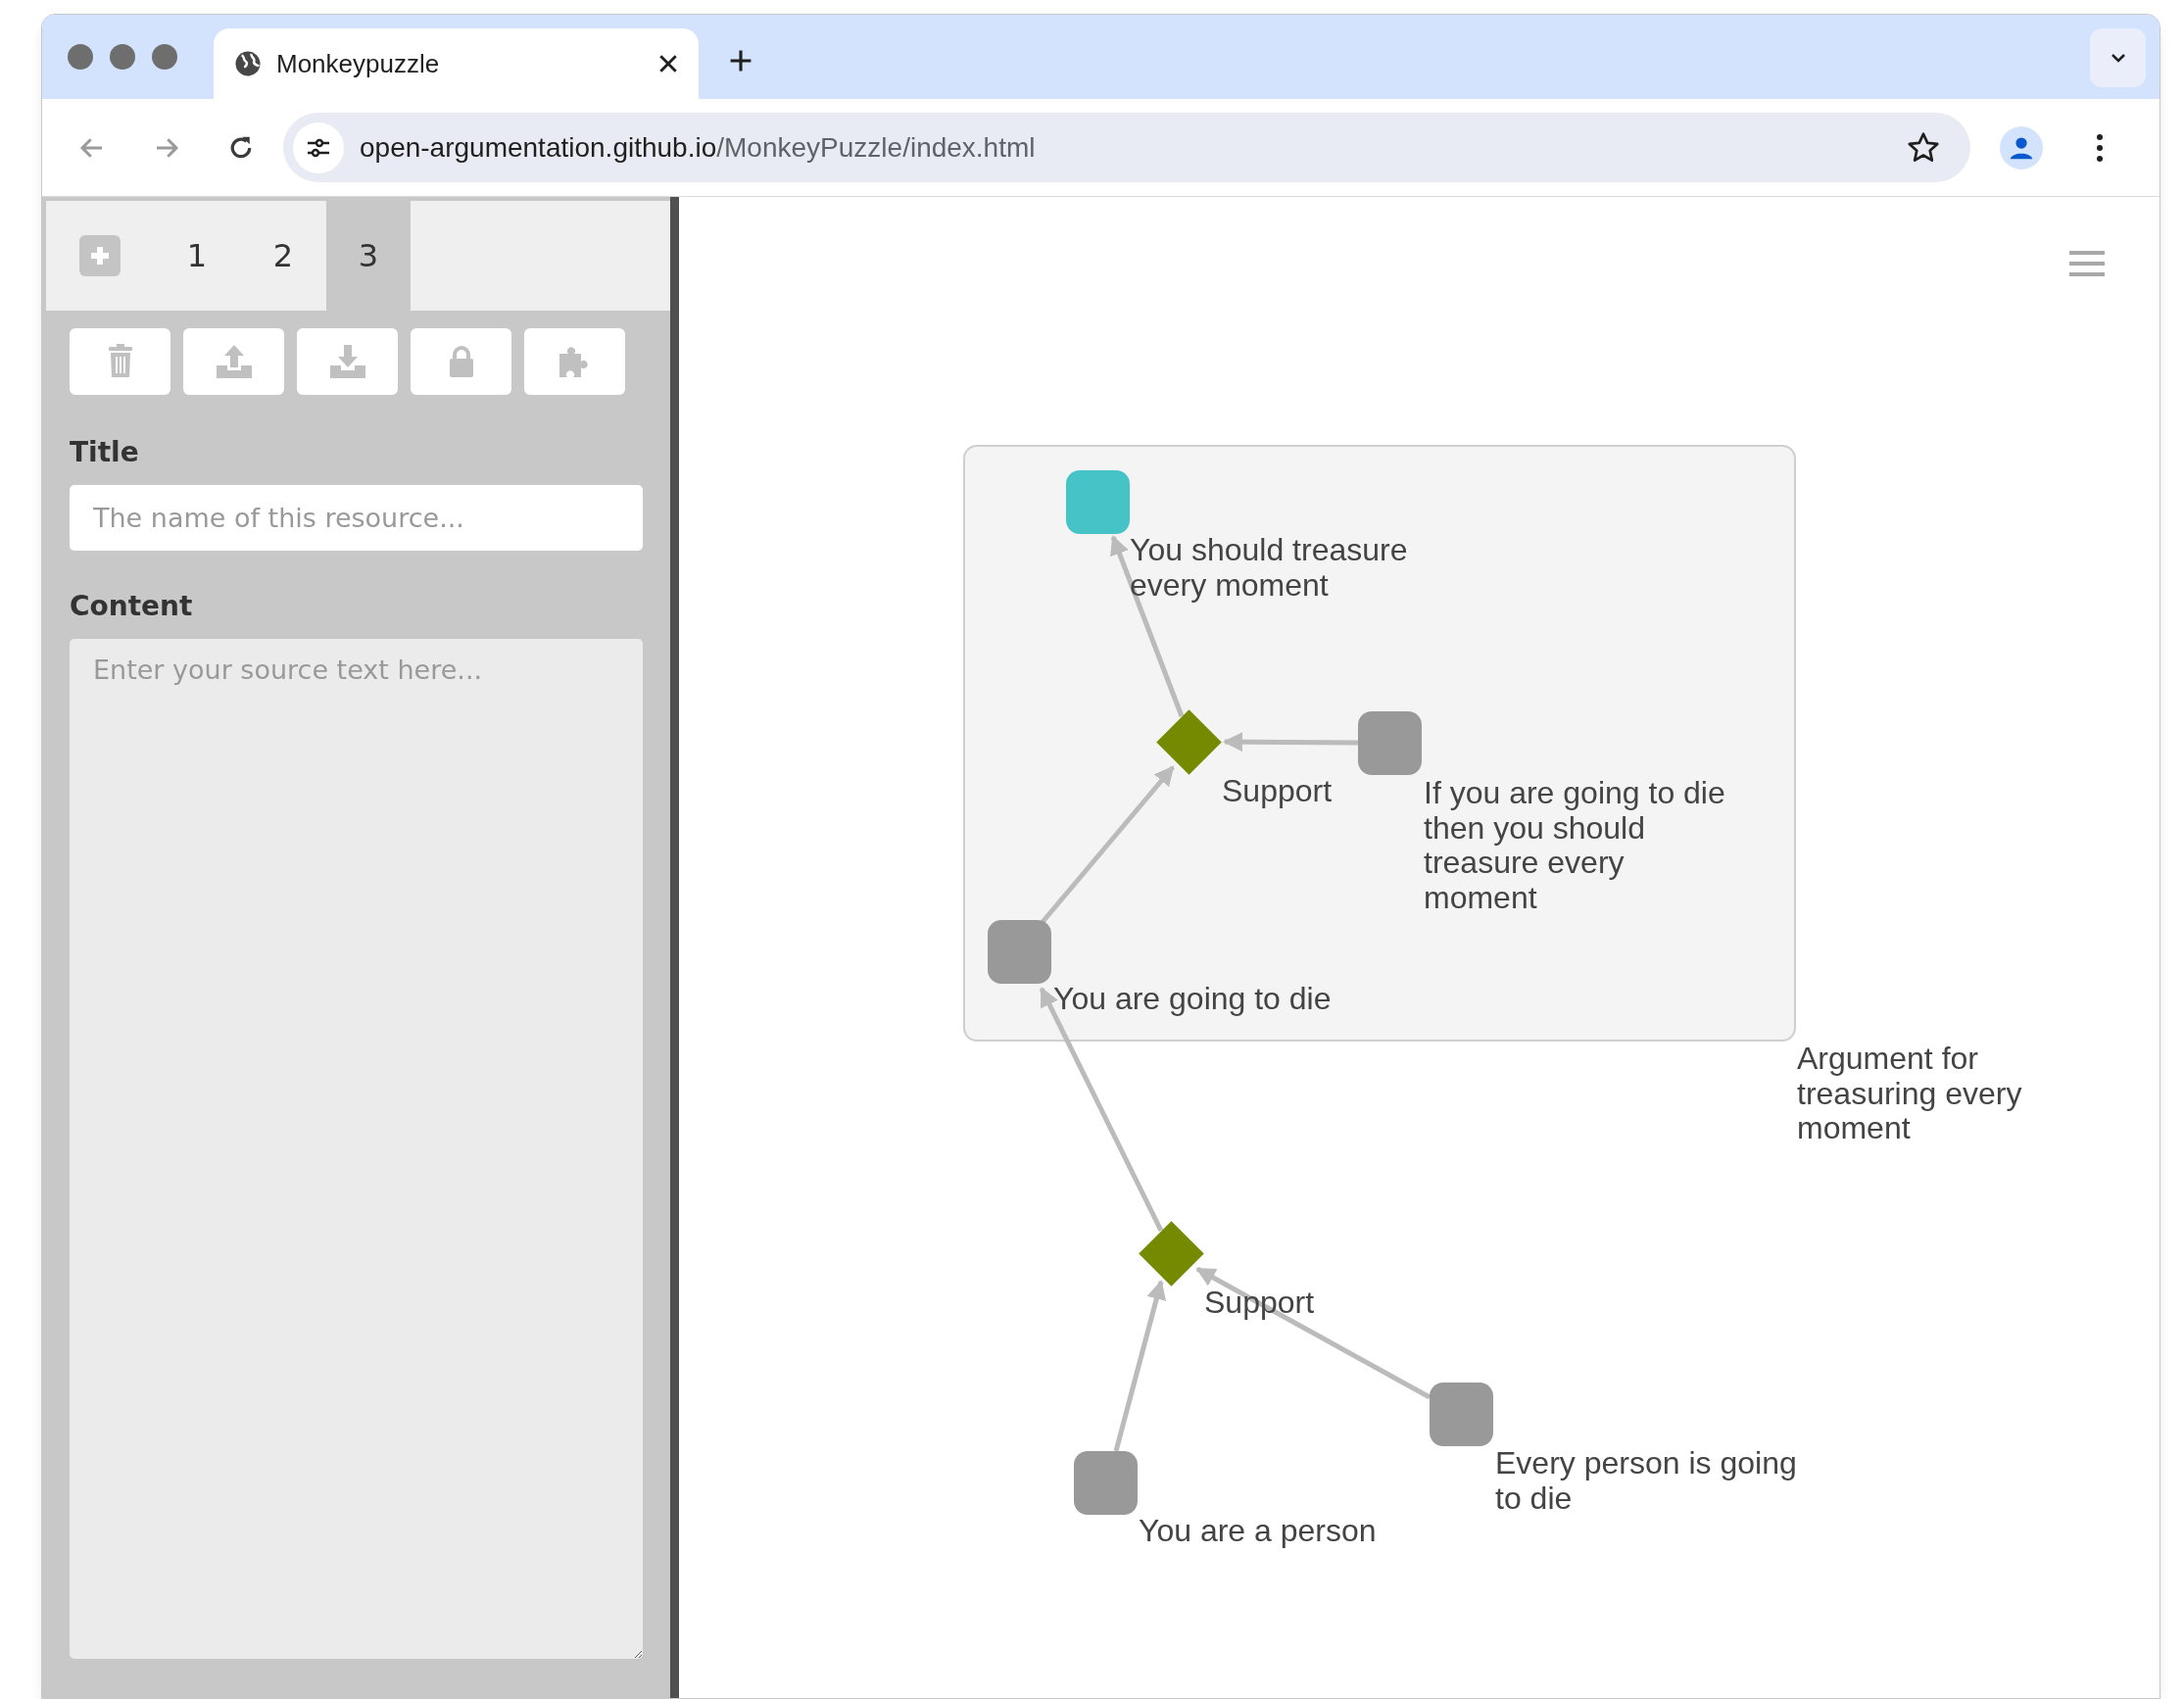 The width and height of the screenshot is (2184, 1699). What do you see at coordinates (1269, 568) in the screenshot?
I see `node-label: You should treasure every moment` at bounding box center [1269, 568].